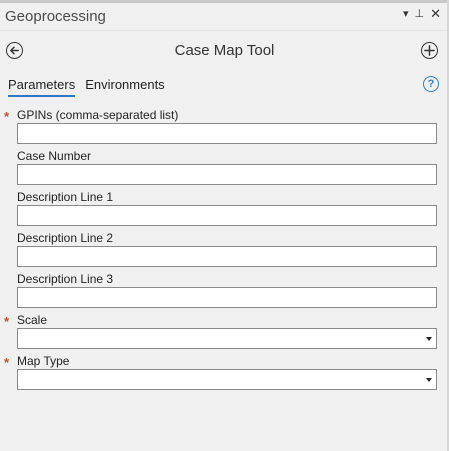  Describe the element at coordinates (55, 16) in the screenshot. I see `pane-title: Geoprocessing` at that location.